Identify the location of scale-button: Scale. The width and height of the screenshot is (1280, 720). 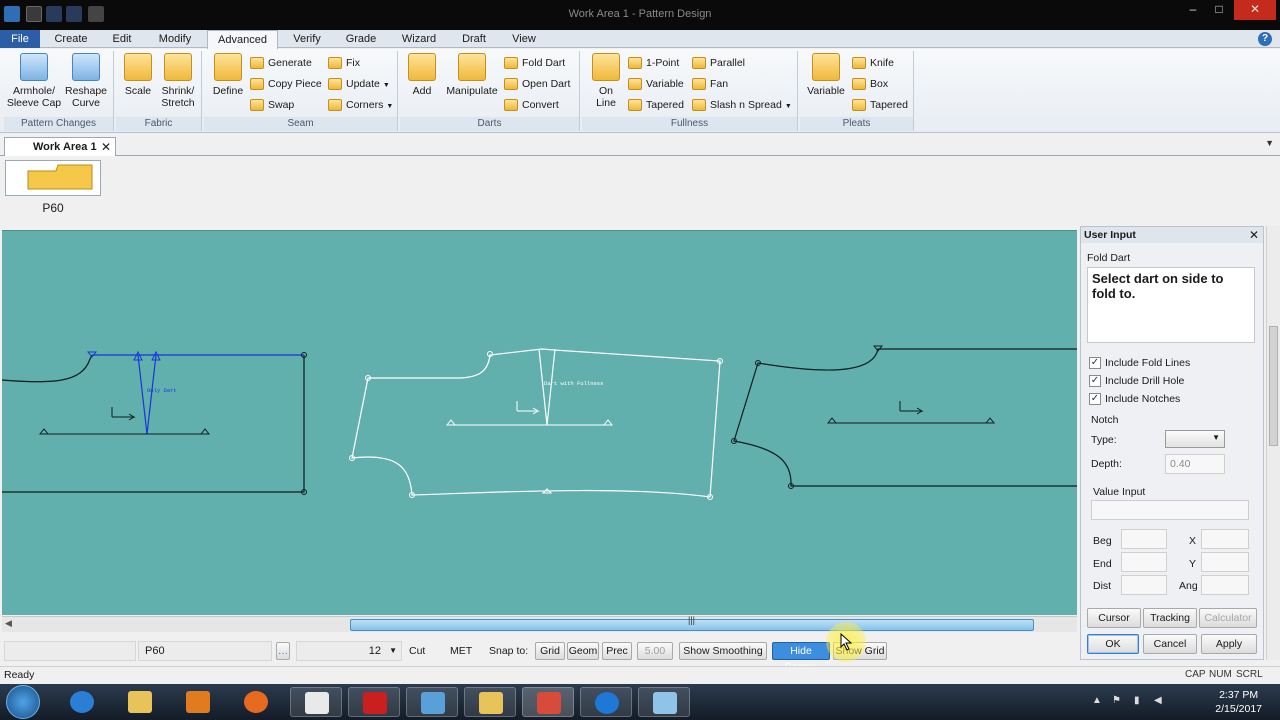
(138, 75).